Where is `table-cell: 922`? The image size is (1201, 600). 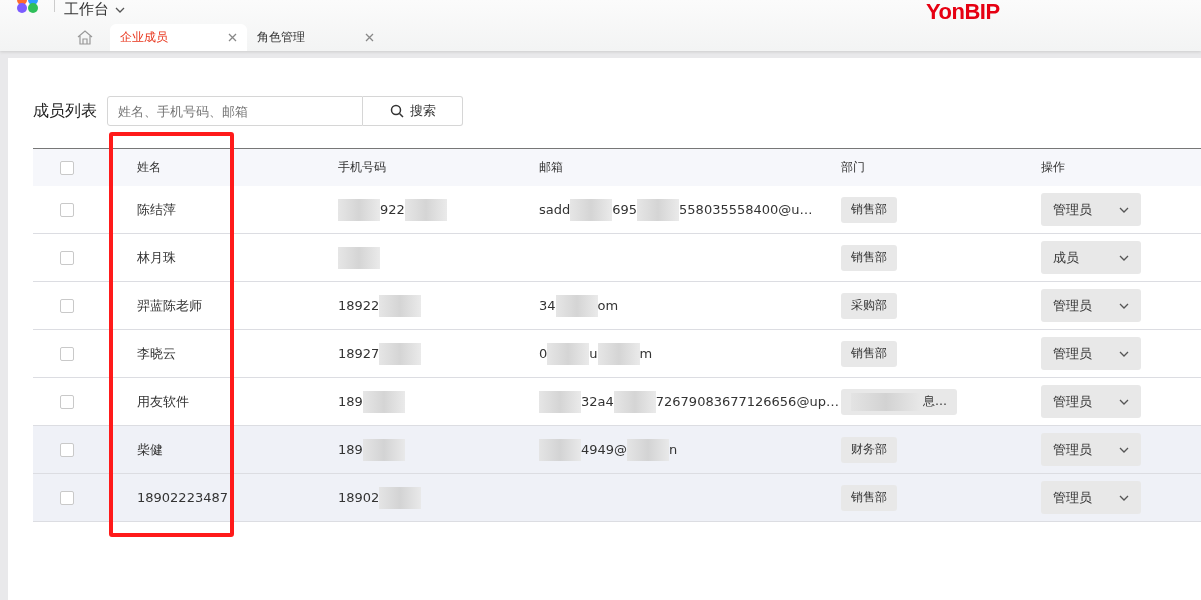
table-cell: 922 is located at coordinates (392, 209).